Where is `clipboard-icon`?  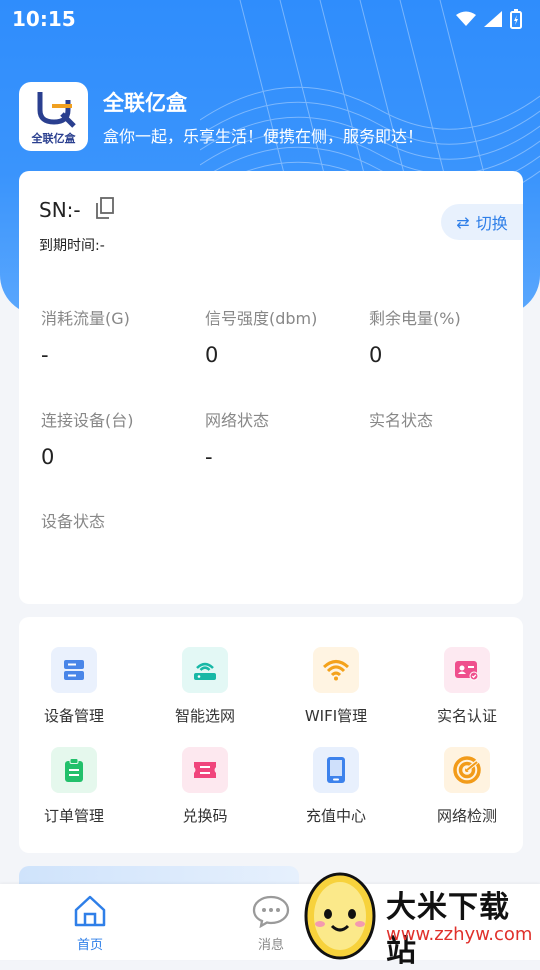 clipboard-icon is located at coordinates (74, 770).